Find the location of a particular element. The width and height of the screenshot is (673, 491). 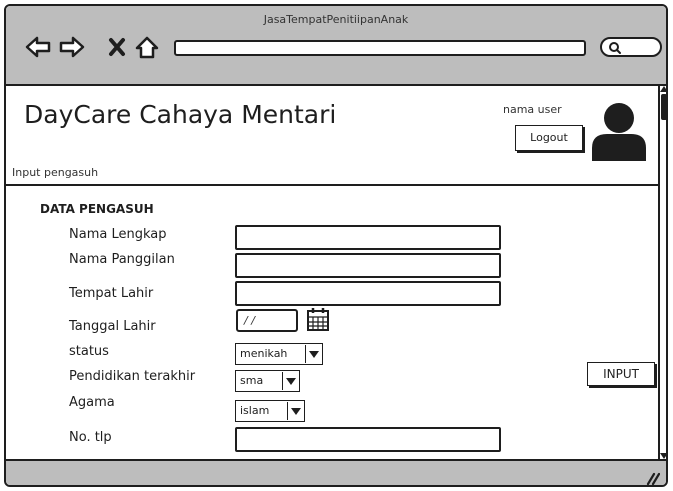

nama-panggilan-input is located at coordinates (368, 265).